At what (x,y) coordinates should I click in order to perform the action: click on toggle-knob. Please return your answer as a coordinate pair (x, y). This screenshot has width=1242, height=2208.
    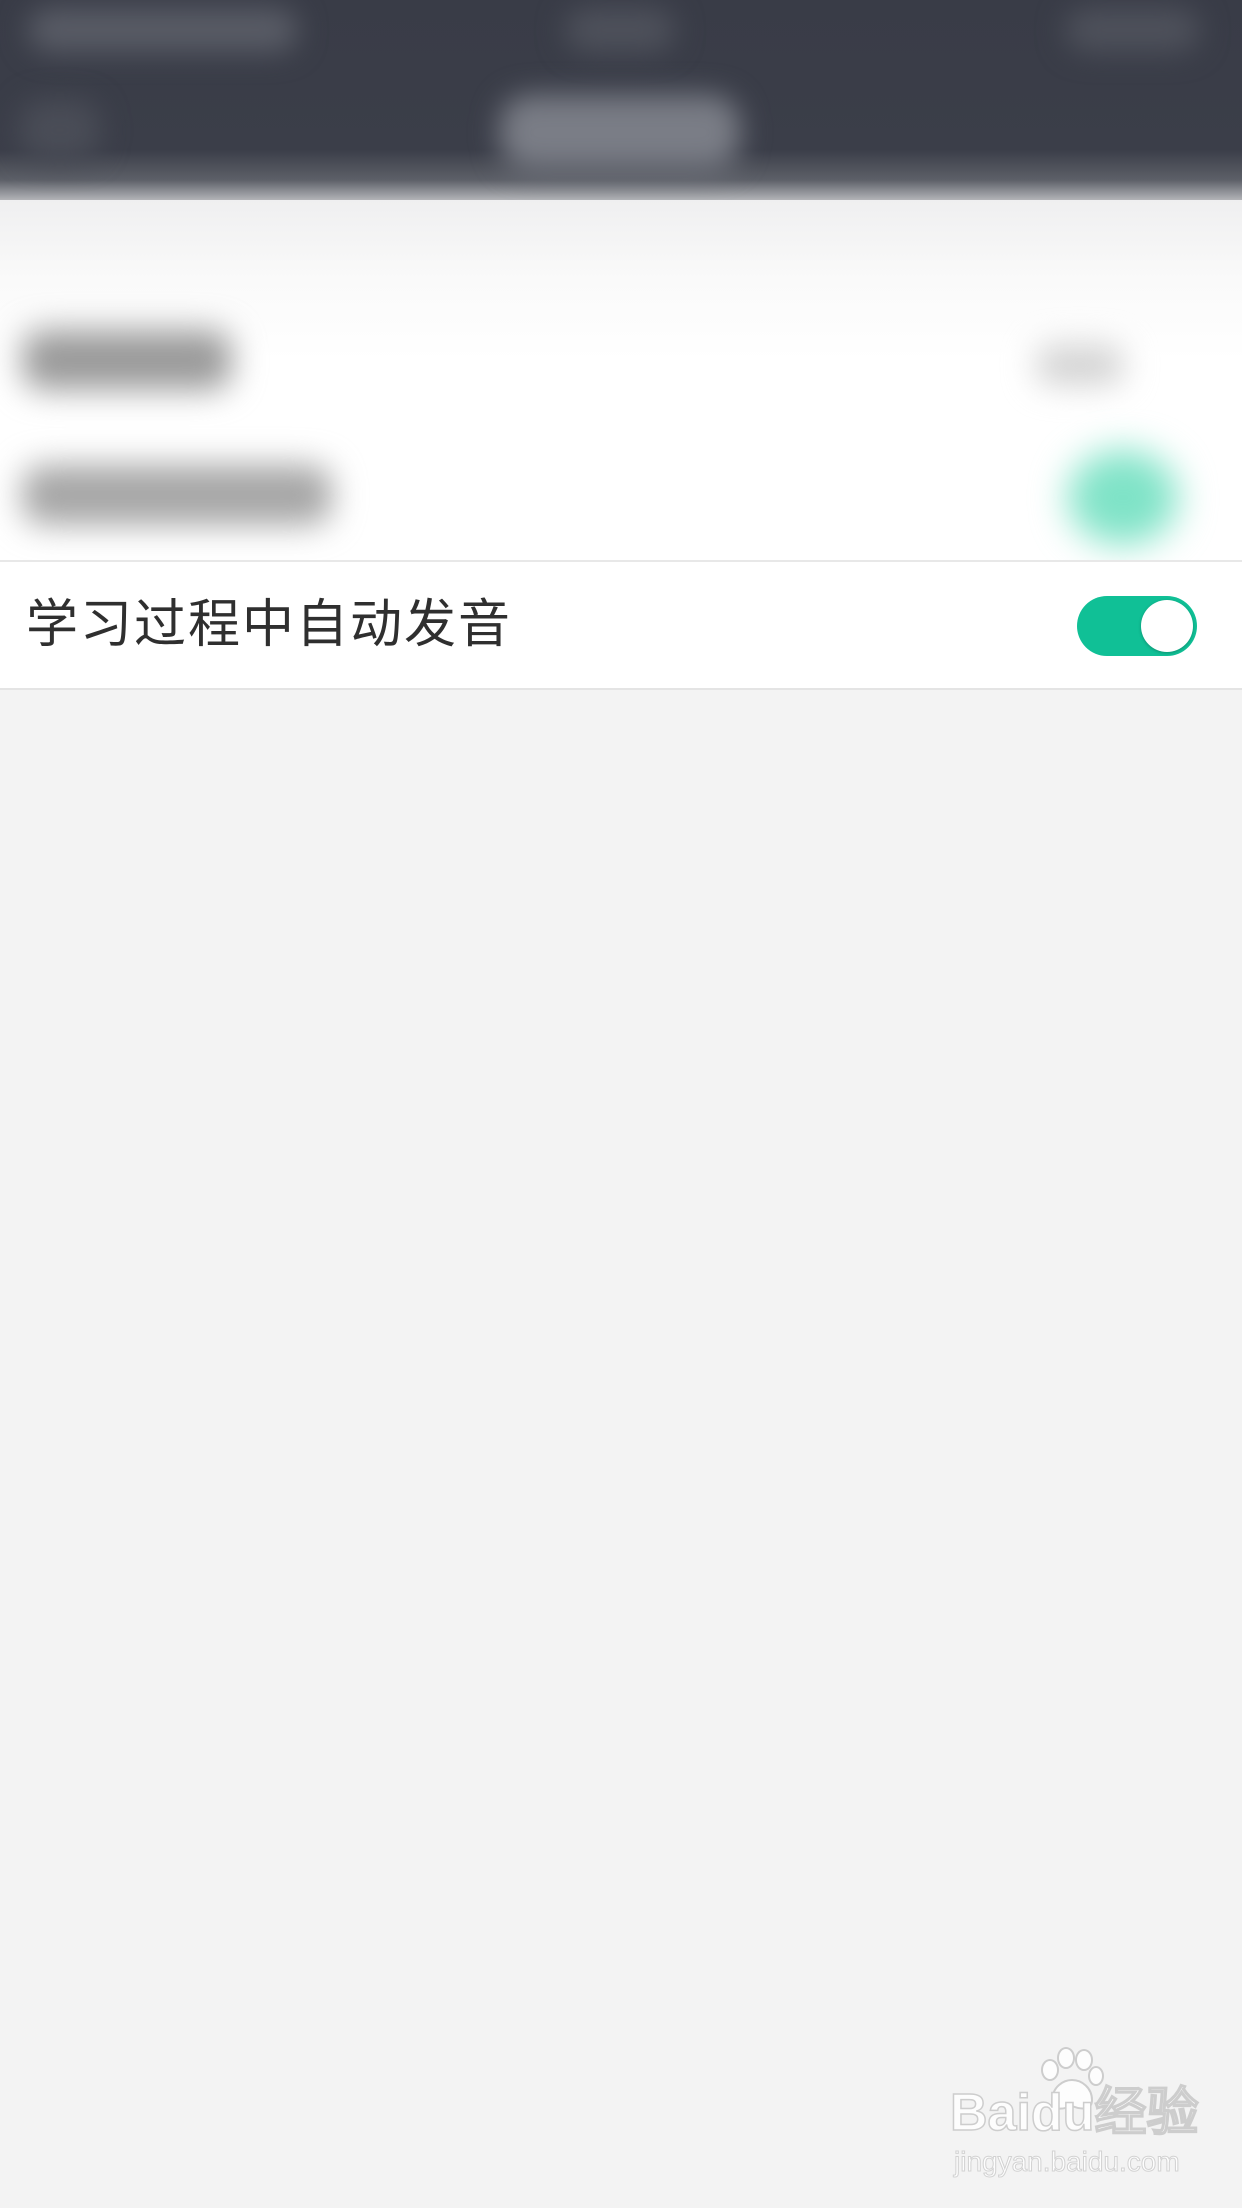
    Looking at the image, I should click on (1167, 626).